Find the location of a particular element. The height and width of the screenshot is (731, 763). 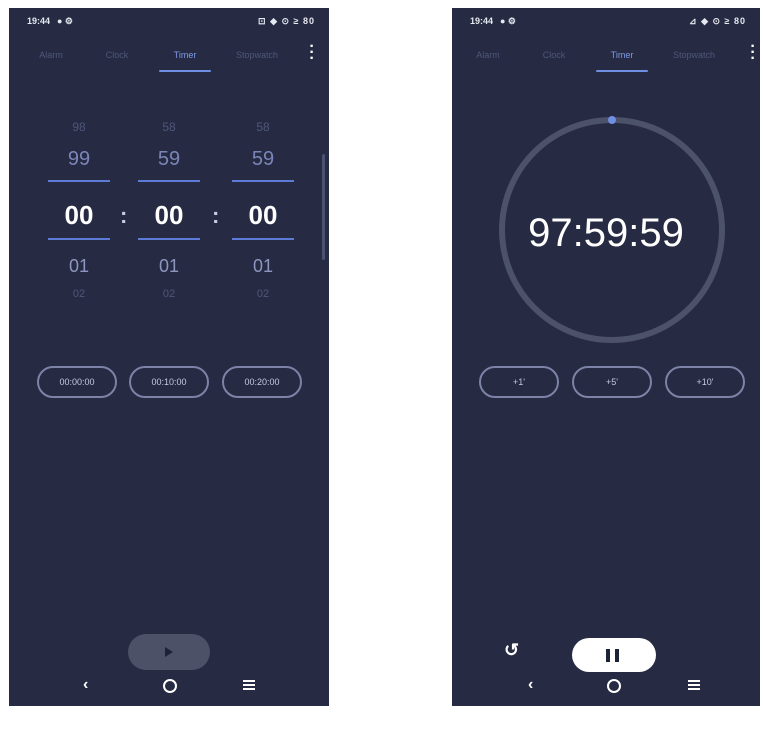

hours-far-next: 02 is located at coordinates (79, 294).